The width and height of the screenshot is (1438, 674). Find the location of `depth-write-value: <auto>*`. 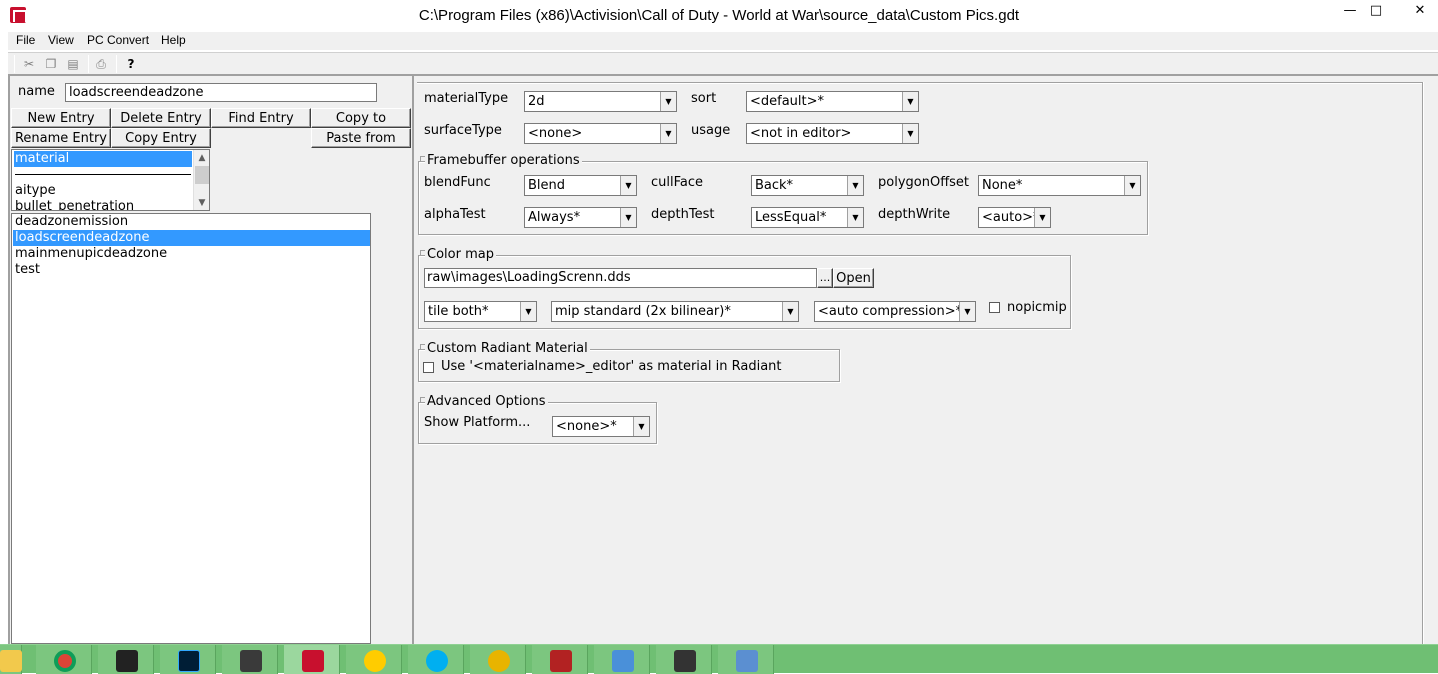

depth-write-value: <auto>* is located at coordinates (1011, 217).